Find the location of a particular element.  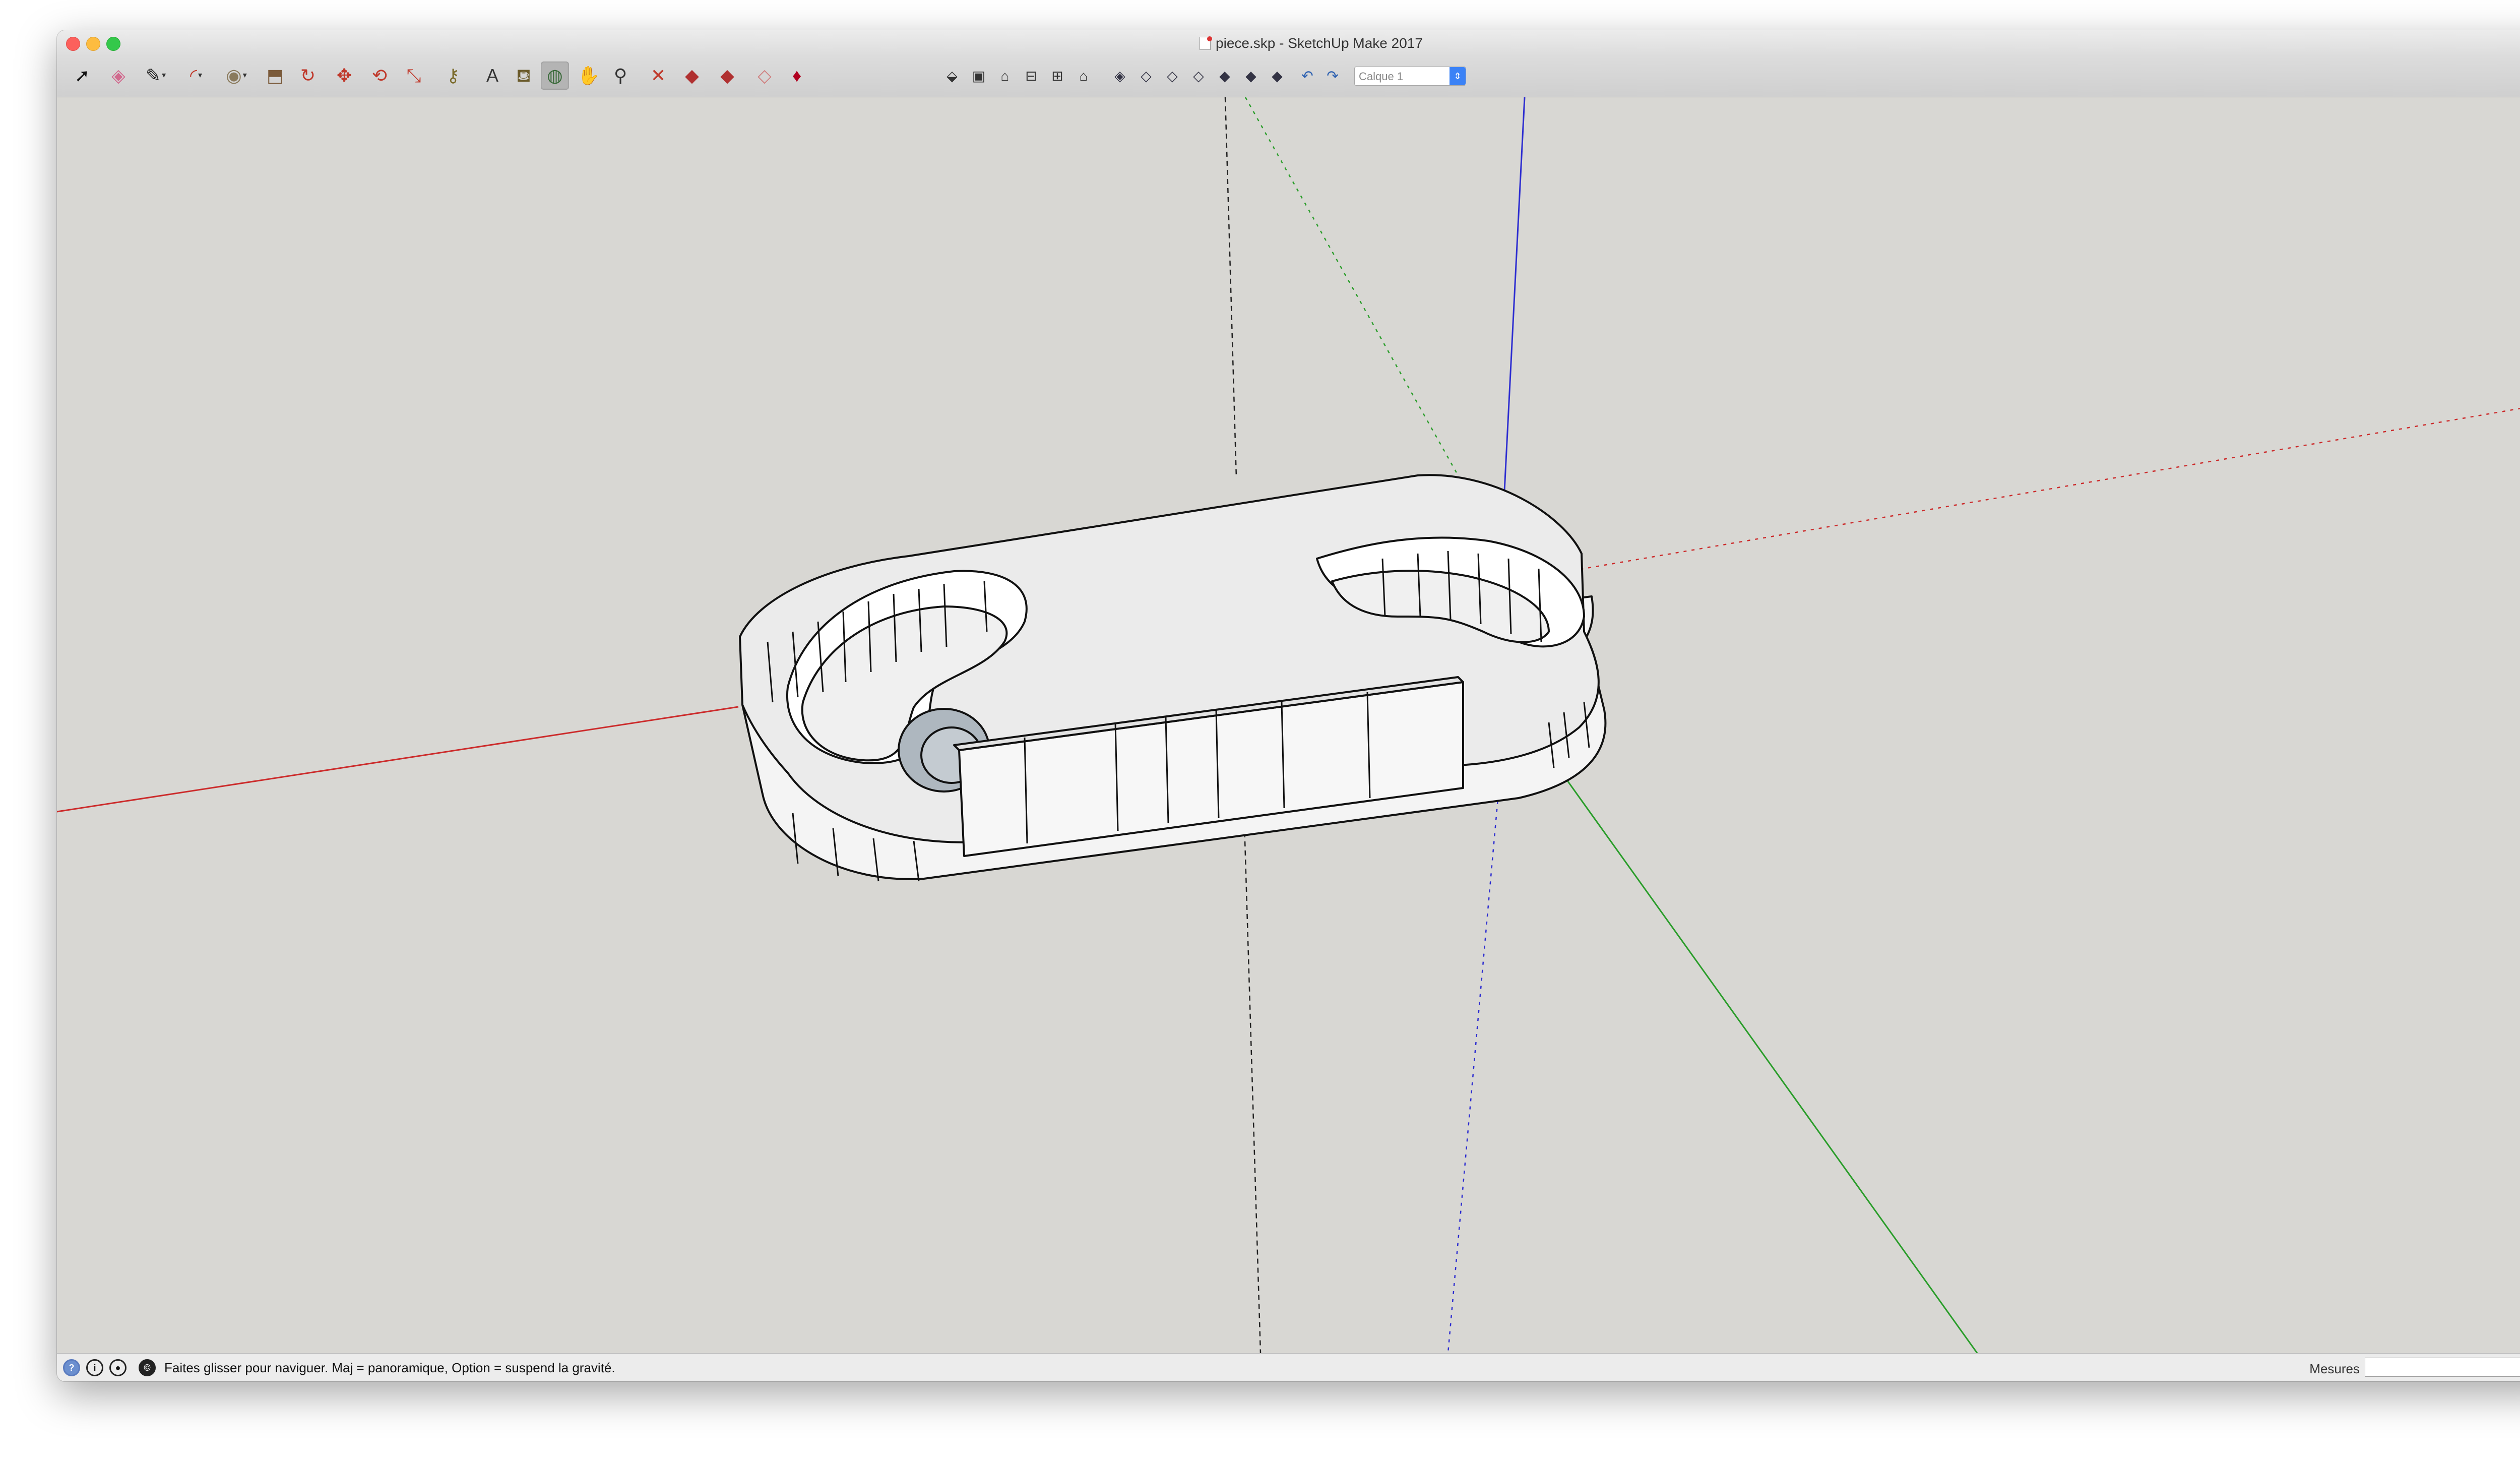

select-tool-icon: ➚ is located at coordinates (82, 75).